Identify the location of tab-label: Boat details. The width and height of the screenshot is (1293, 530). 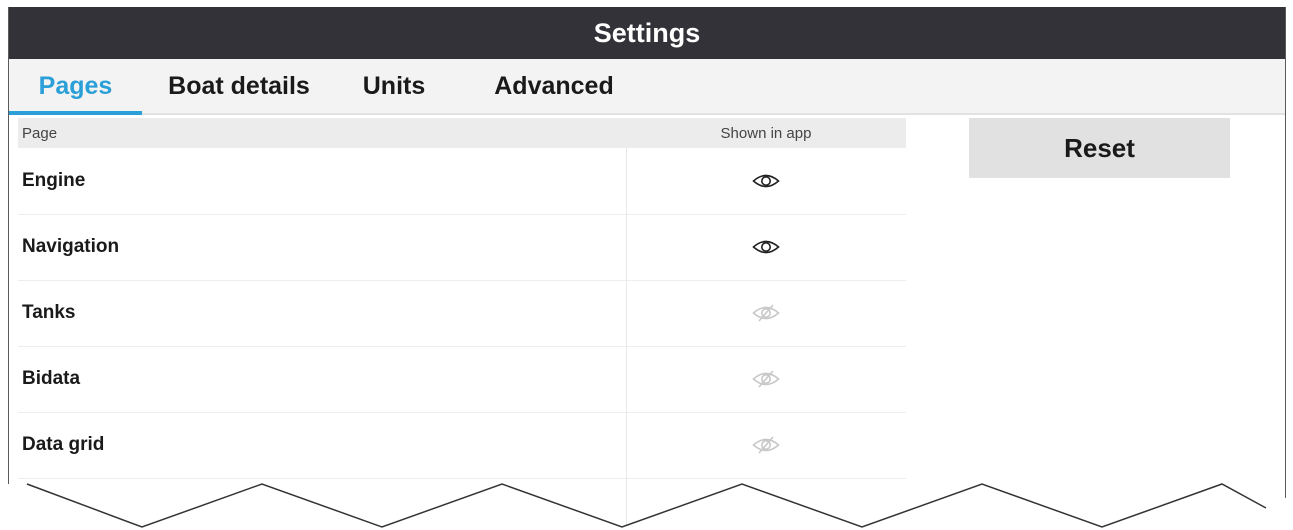
(239, 85).